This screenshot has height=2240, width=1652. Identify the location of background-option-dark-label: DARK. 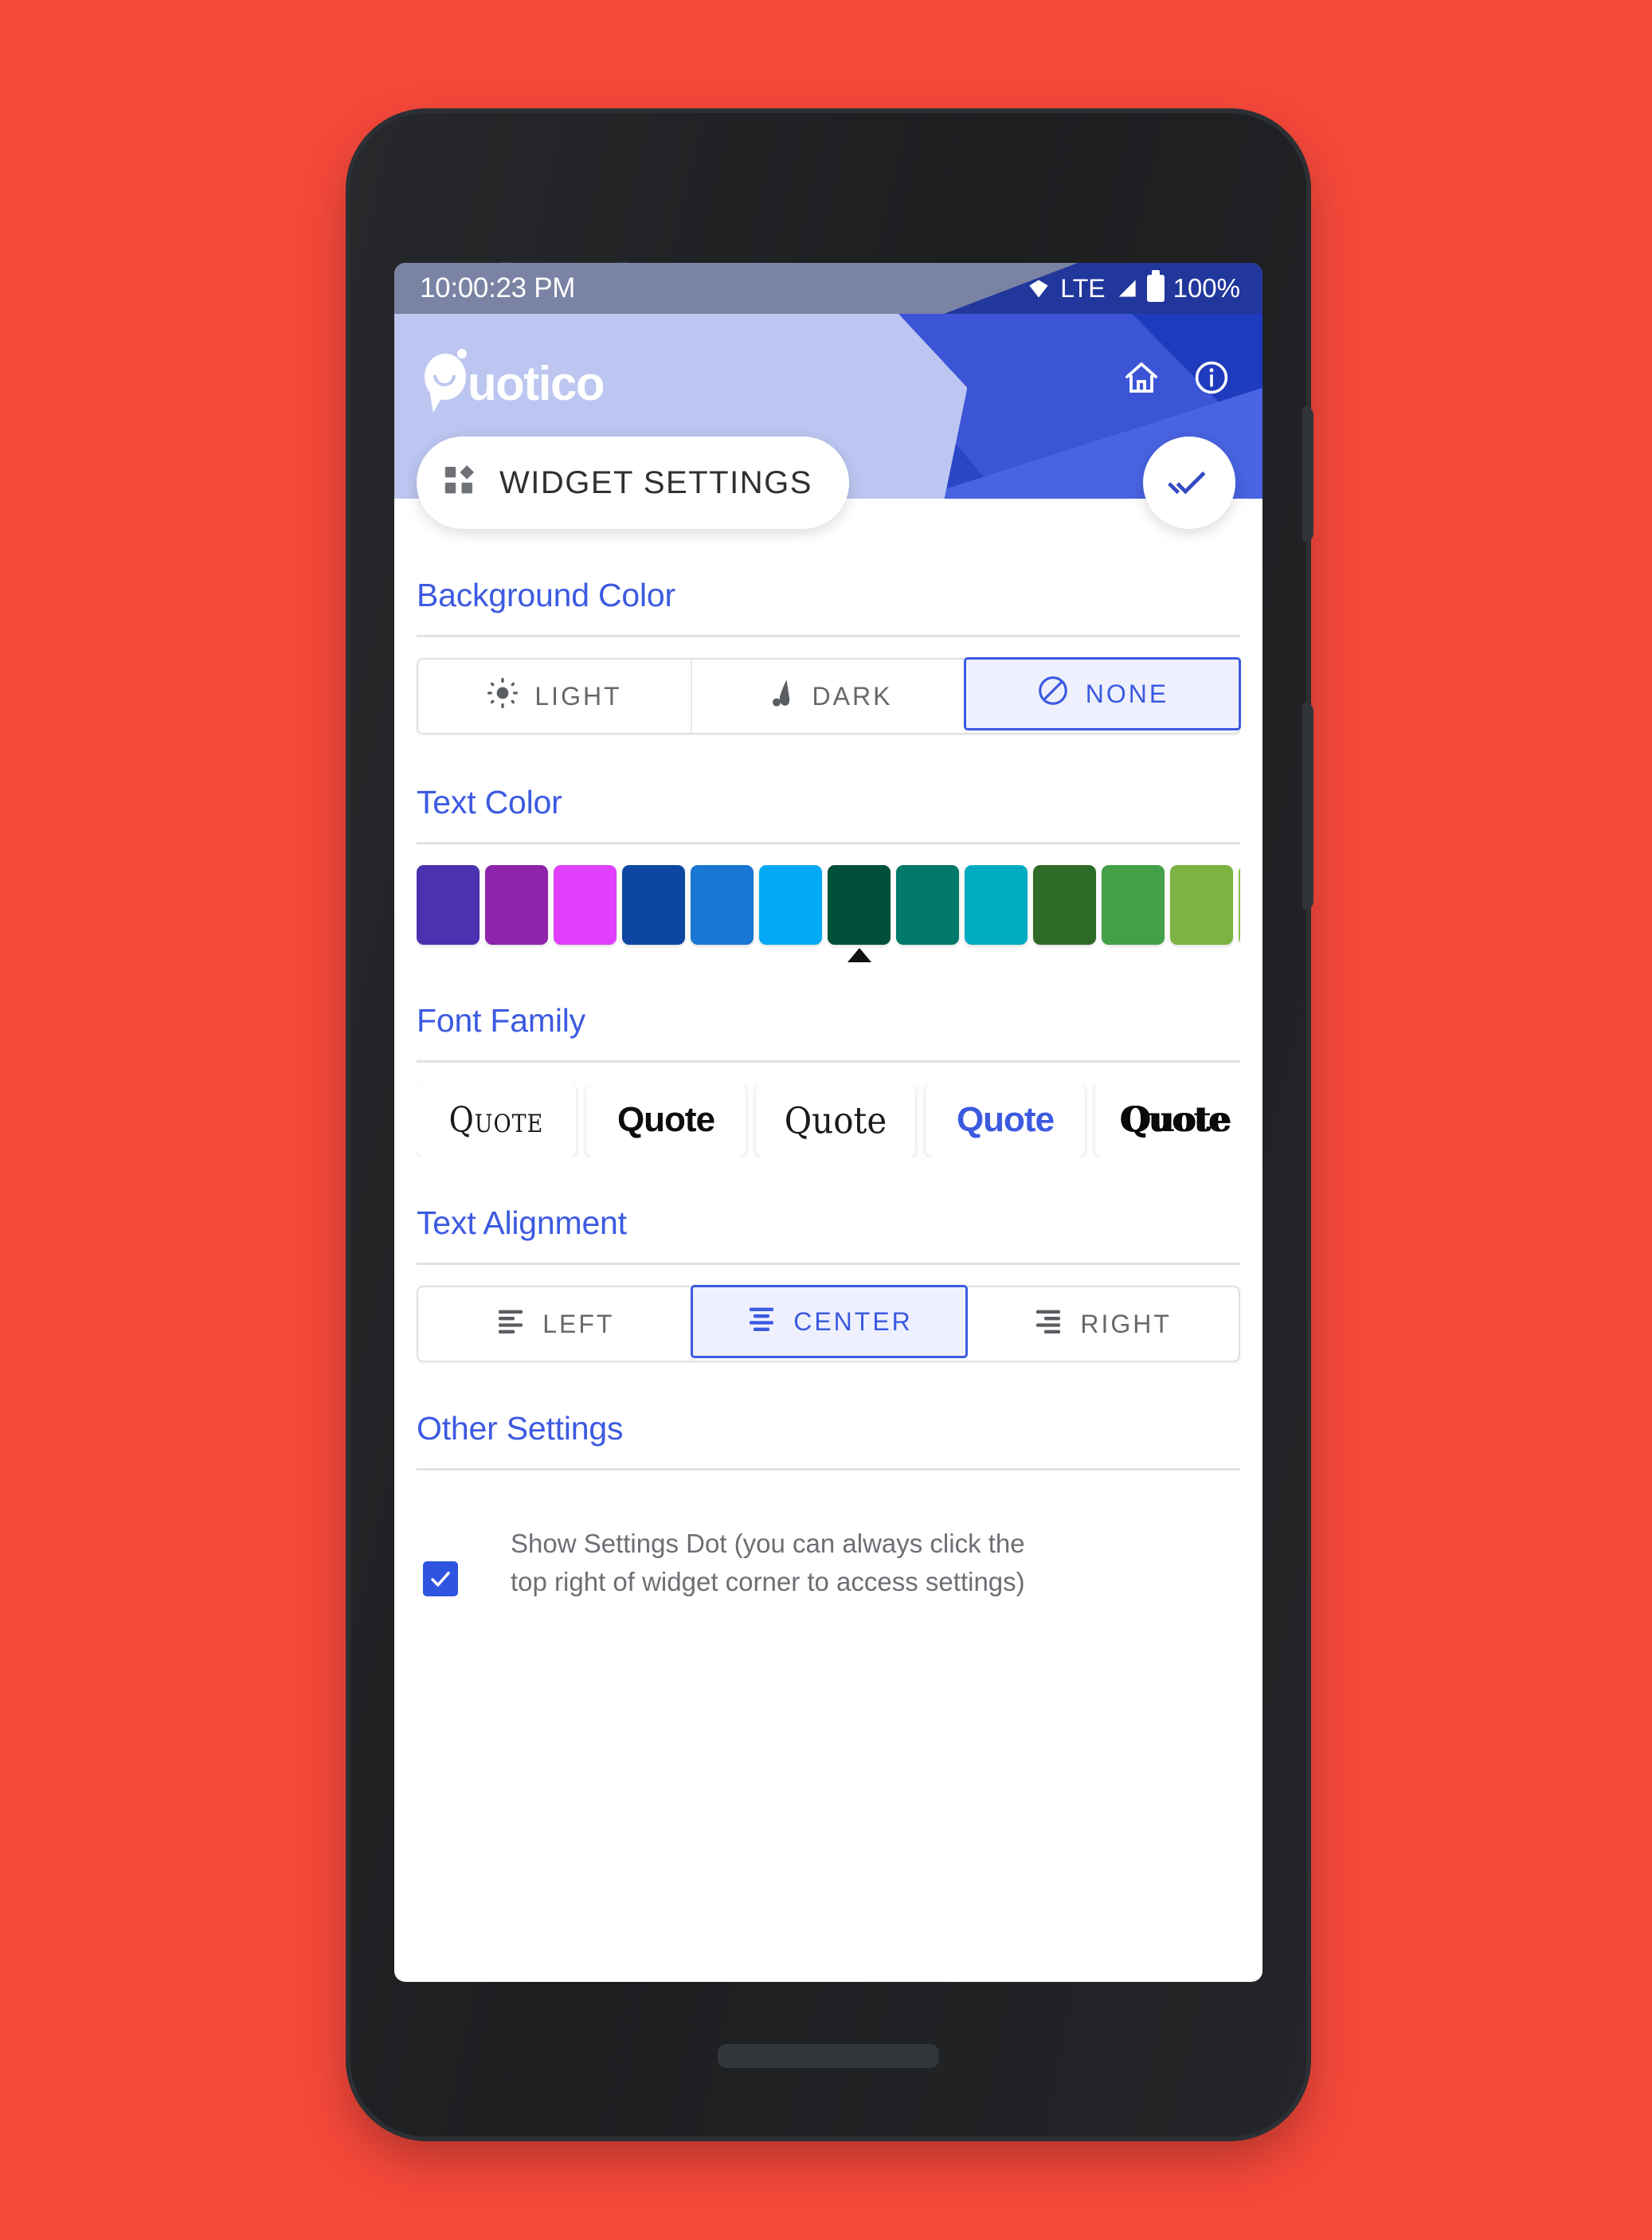
(852, 696).